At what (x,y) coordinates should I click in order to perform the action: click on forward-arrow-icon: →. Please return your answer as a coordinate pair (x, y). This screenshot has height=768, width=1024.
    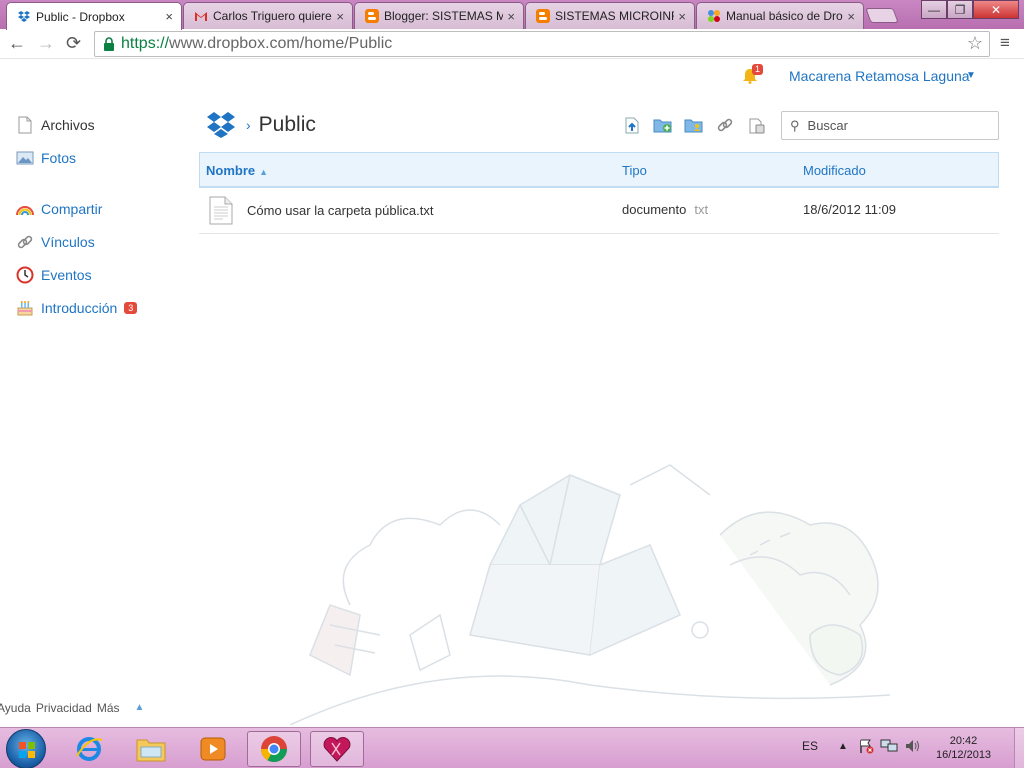
    Looking at the image, I should click on (46, 43).